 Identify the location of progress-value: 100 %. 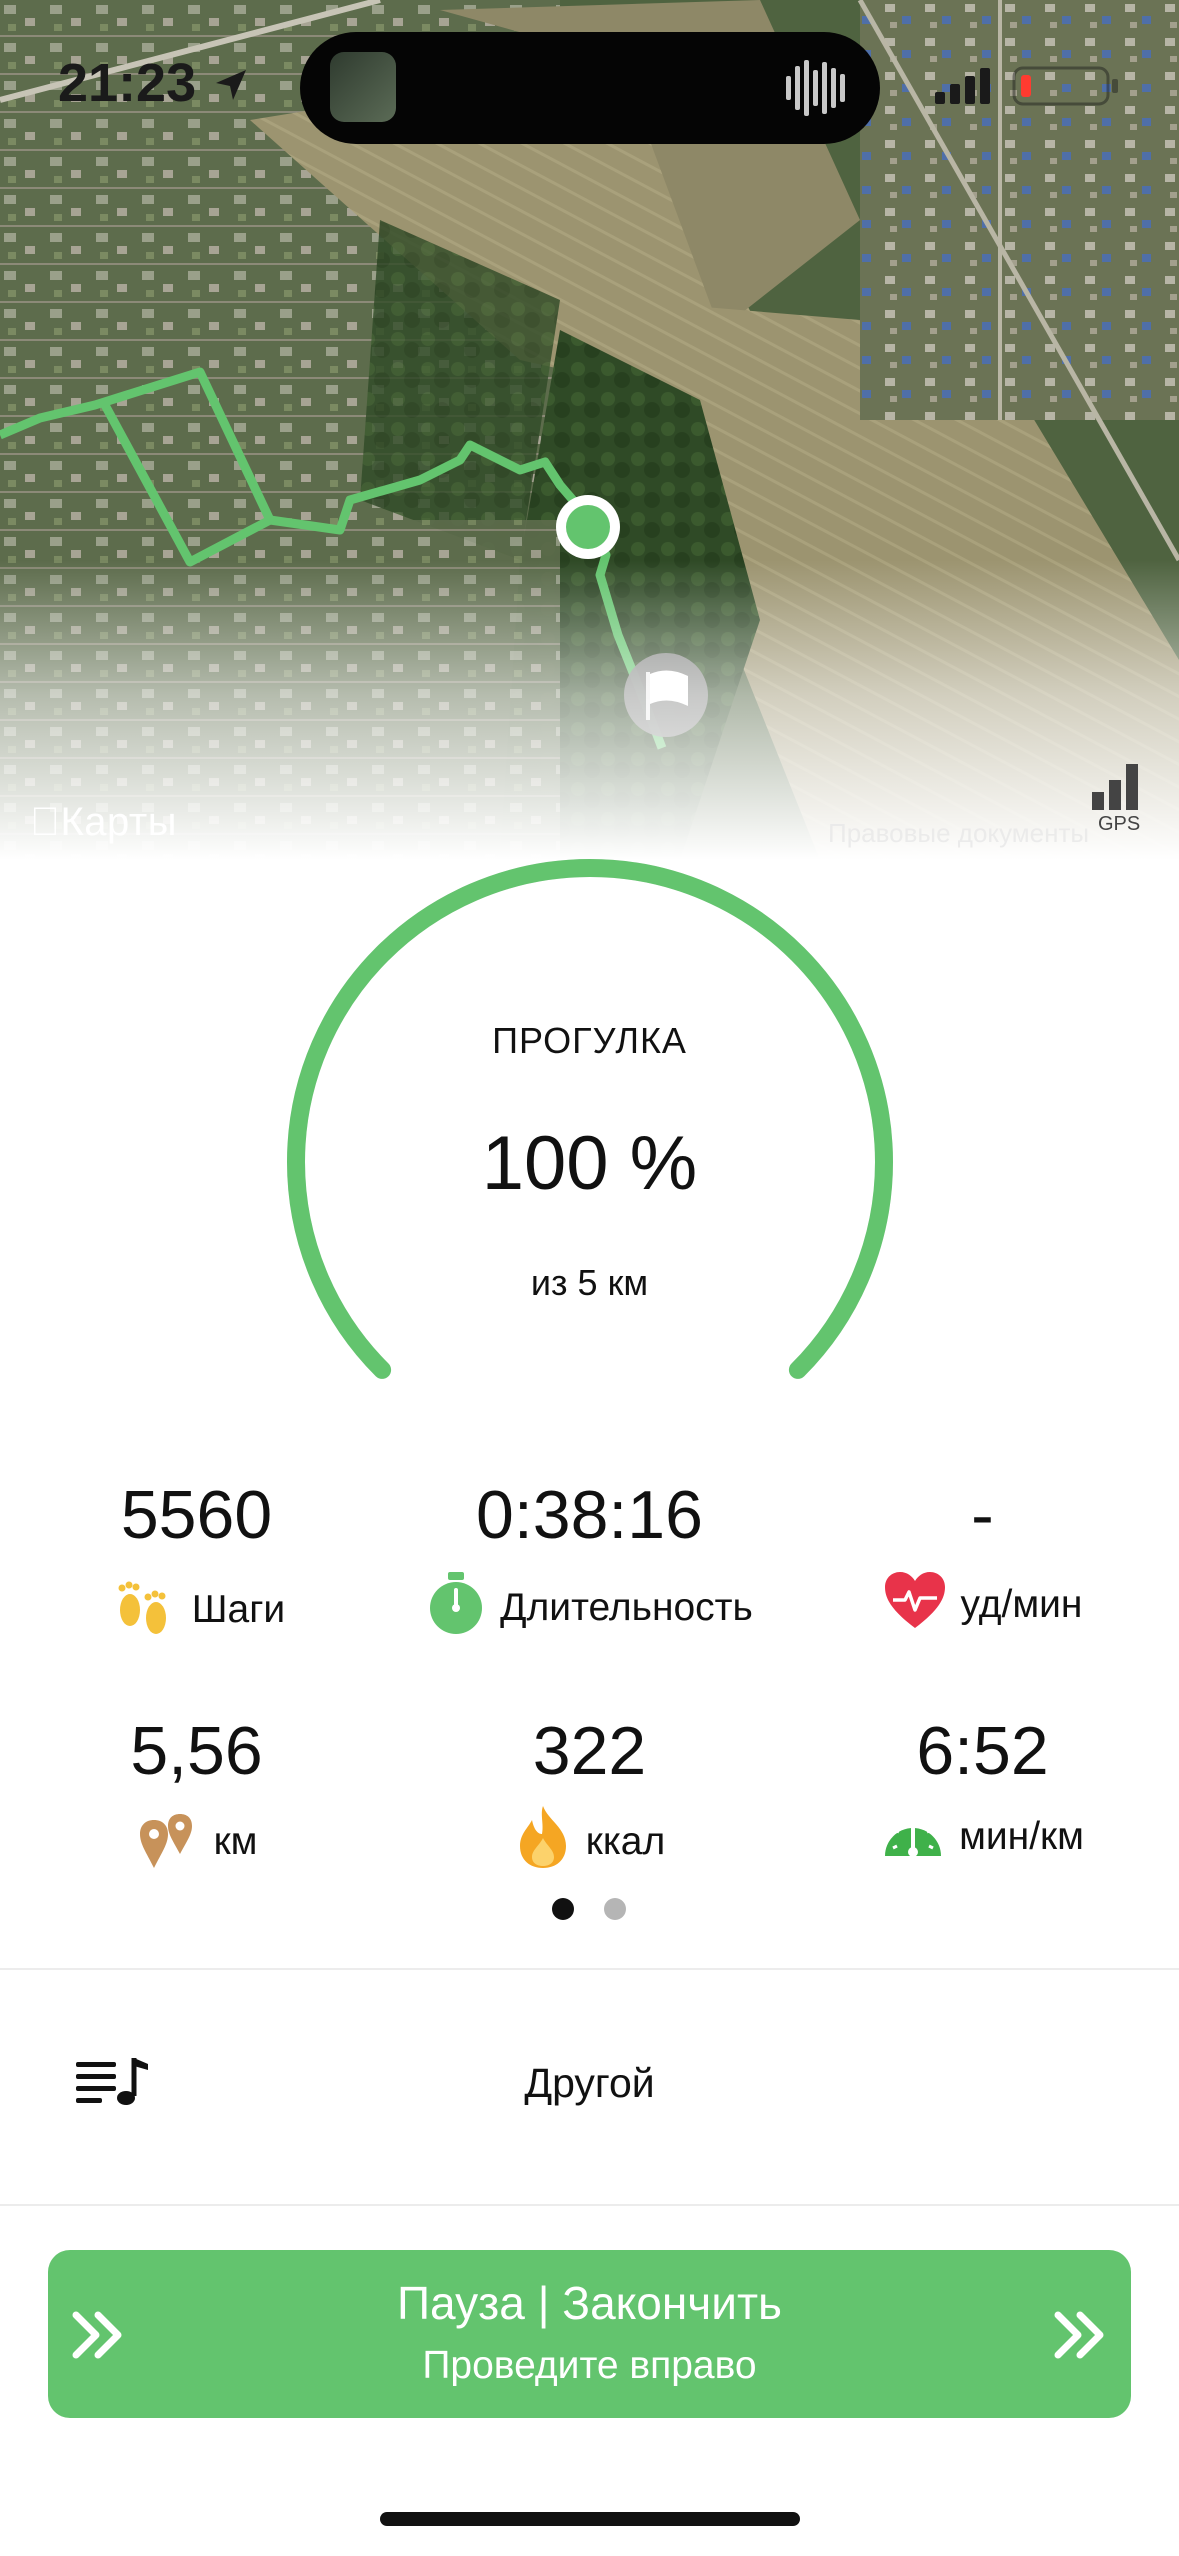
(589, 1163).